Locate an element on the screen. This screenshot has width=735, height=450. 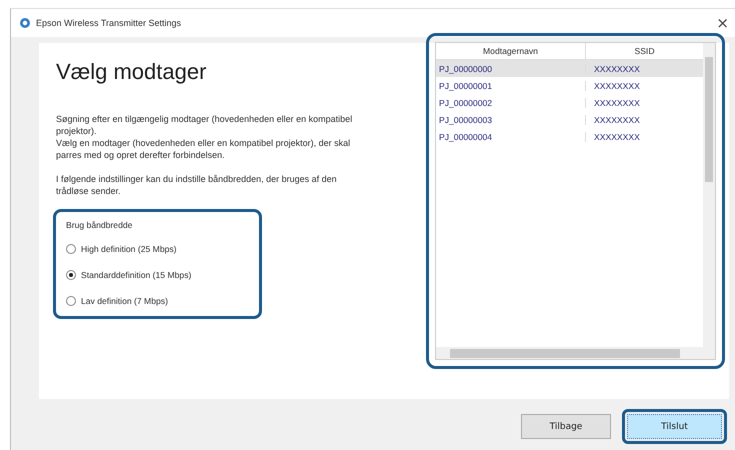
horizontal-scrollbar is located at coordinates (575, 353).